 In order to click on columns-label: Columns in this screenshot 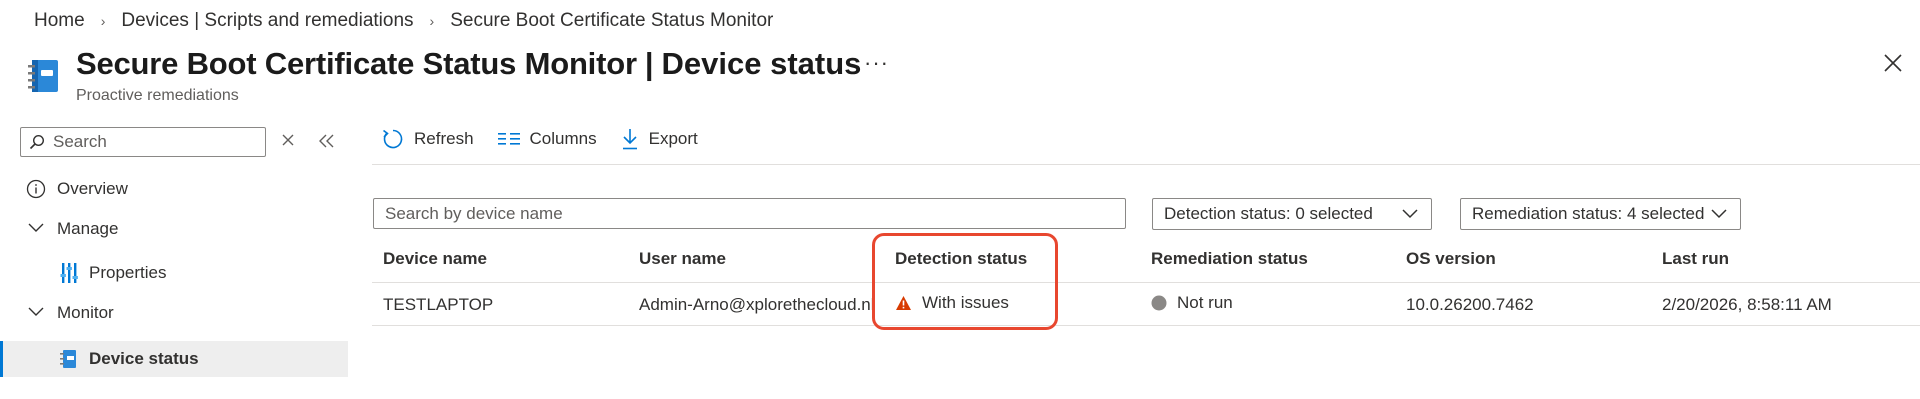, I will do `click(563, 138)`.